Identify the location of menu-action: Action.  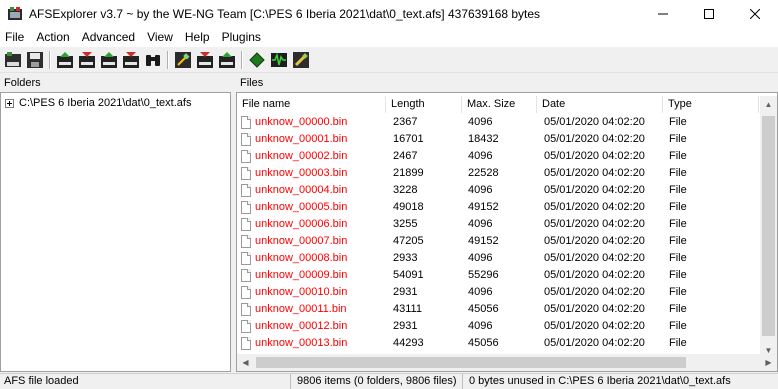
(52, 37).